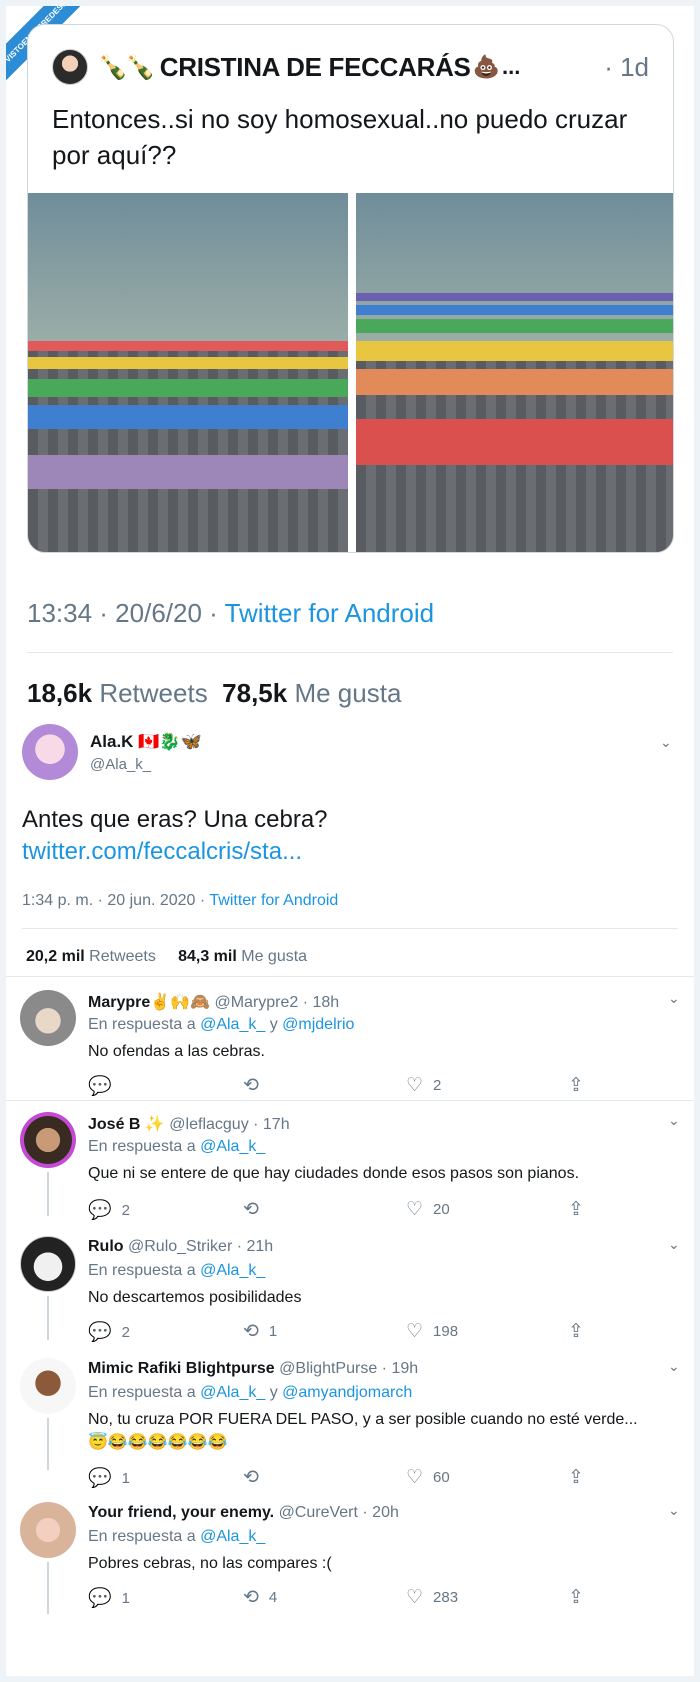 This screenshot has height=1682, width=700. I want to click on like-button: ♡ 60, so click(428, 1477).